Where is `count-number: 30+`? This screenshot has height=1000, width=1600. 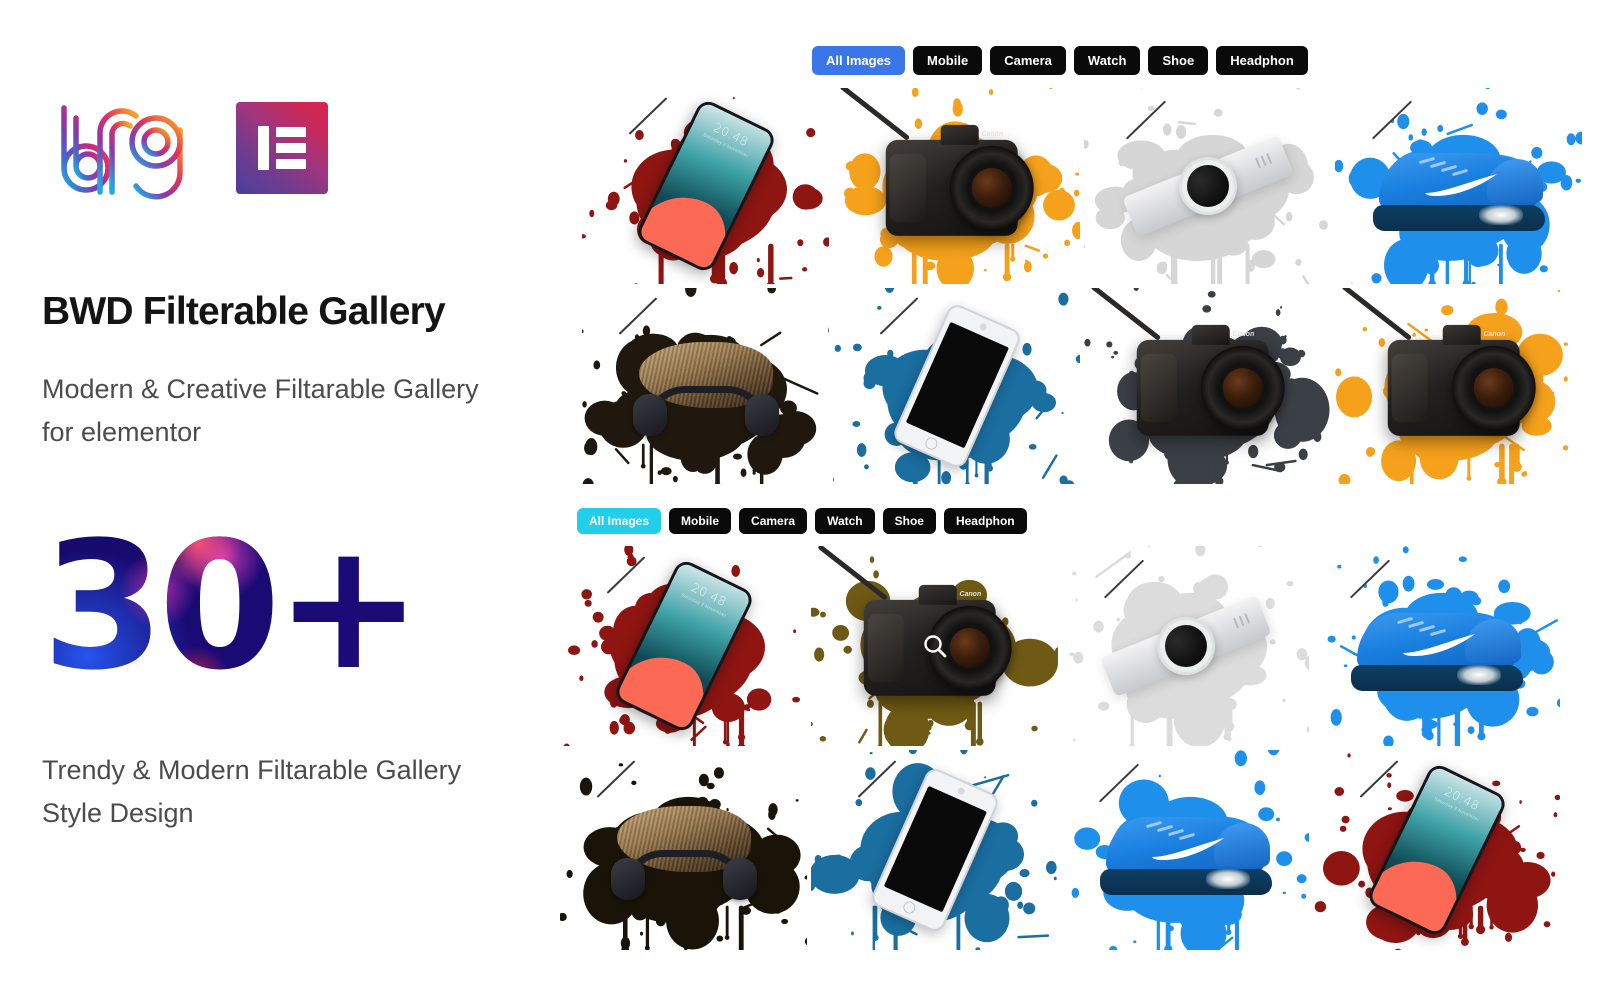 count-number: 30+ is located at coordinates (229, 607).